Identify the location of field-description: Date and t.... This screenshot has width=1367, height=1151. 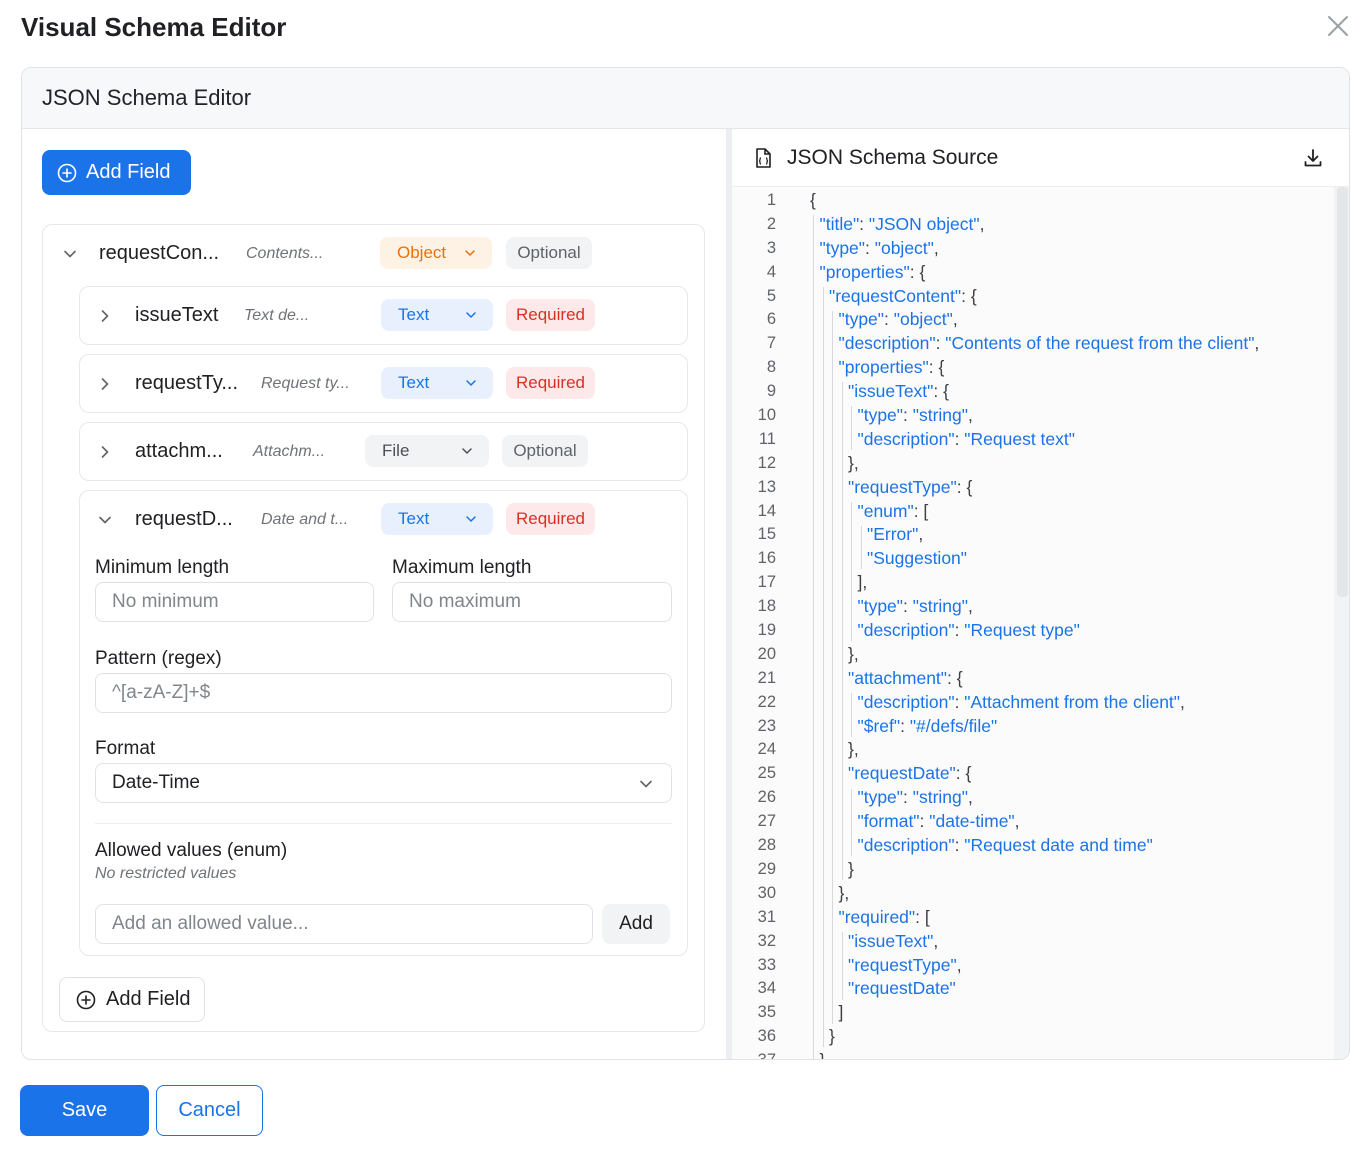
(304, 520).